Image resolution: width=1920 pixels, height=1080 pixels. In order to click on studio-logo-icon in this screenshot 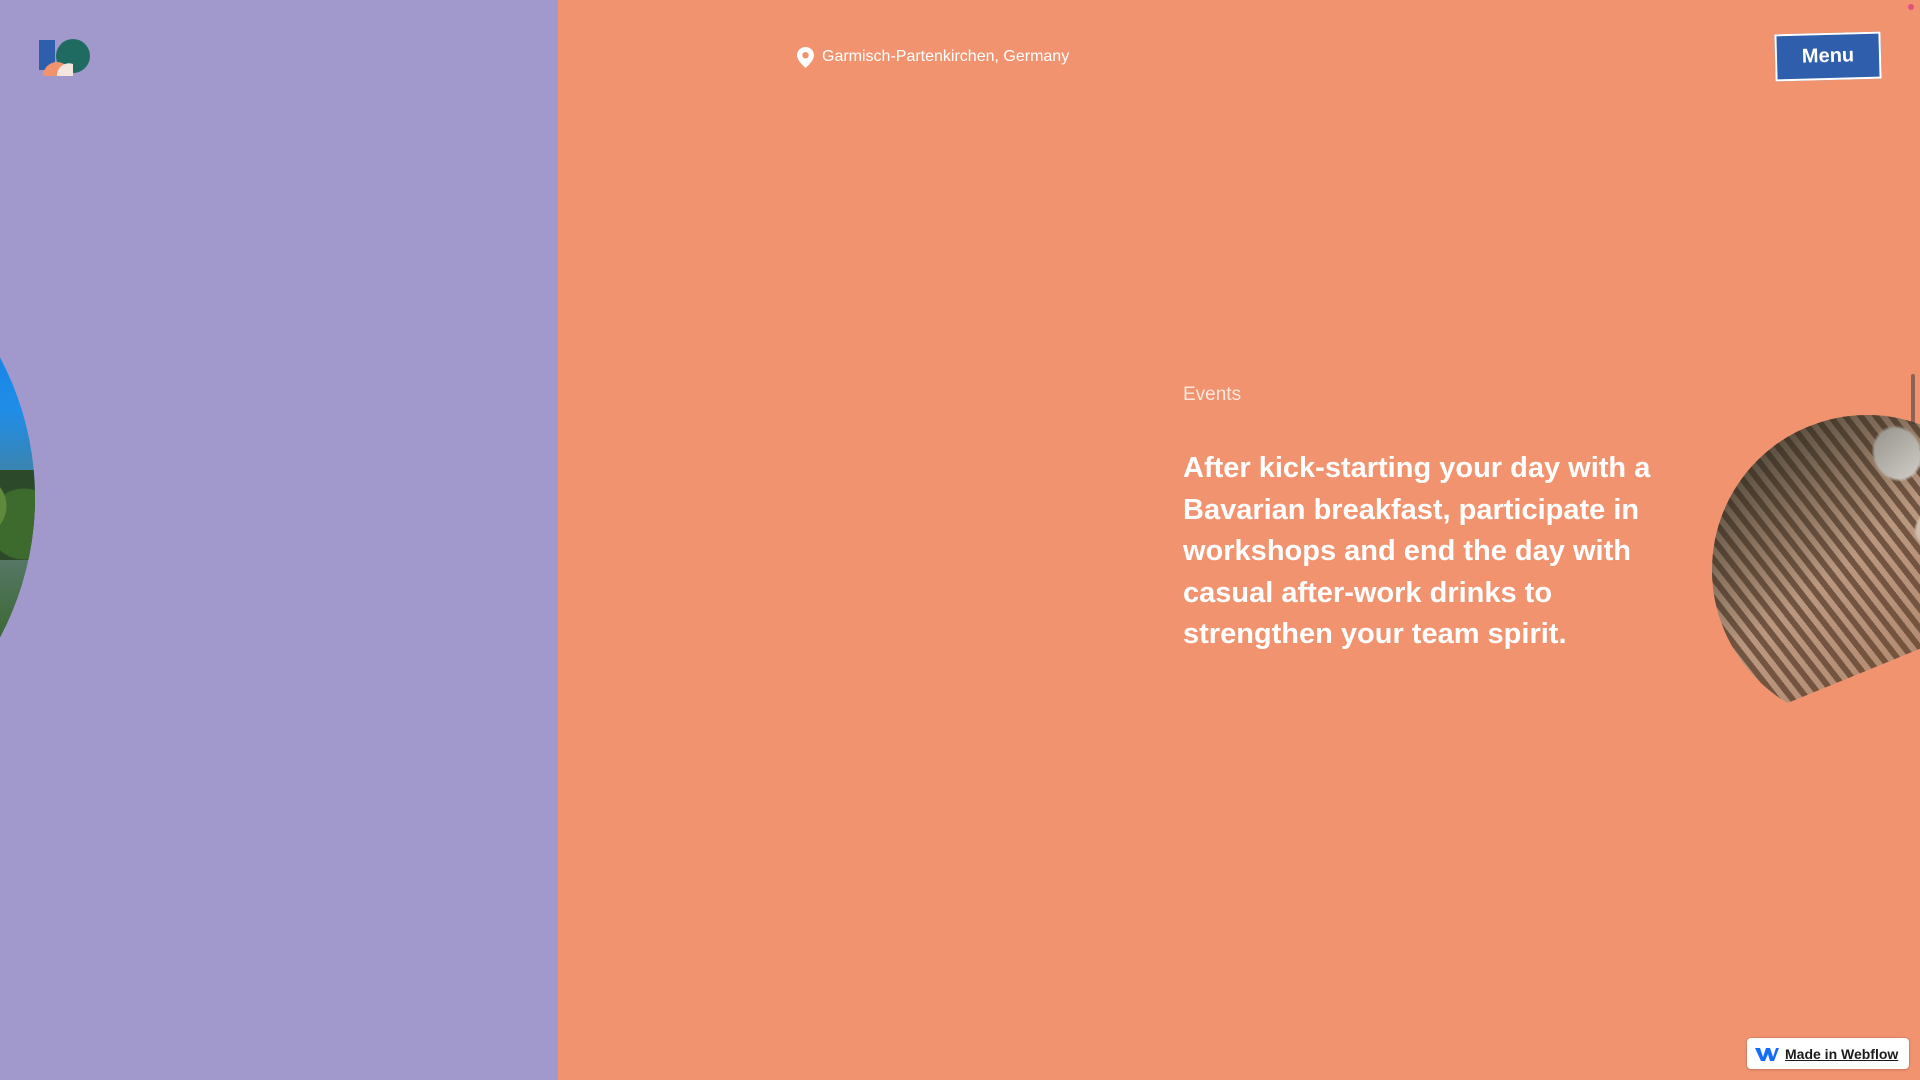, I will do `click(66, 57)`.